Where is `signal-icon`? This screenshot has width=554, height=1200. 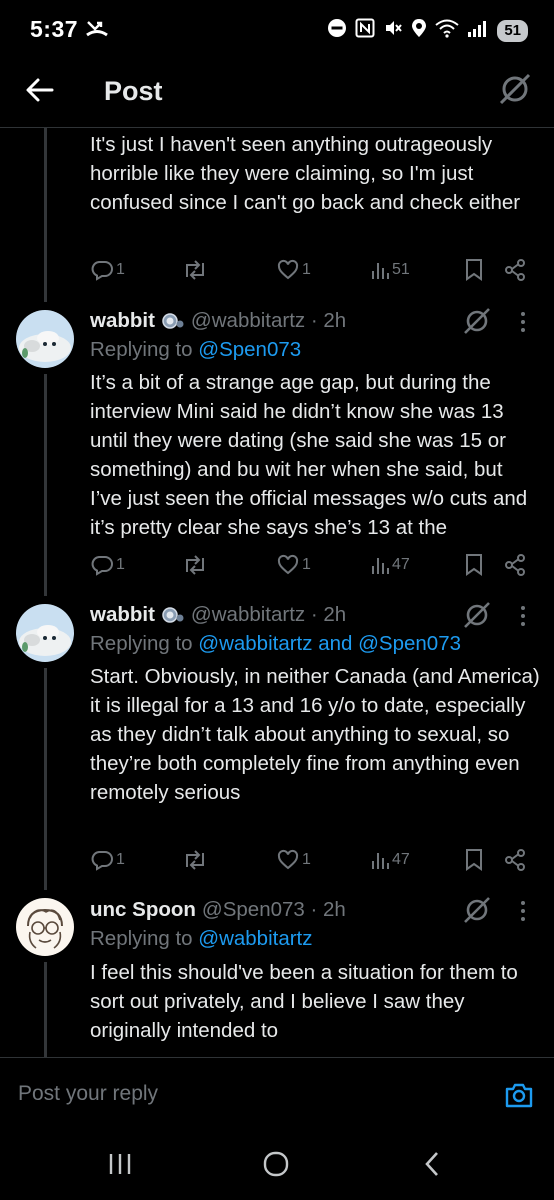
signal-icon is located at coordinates (478, 30).